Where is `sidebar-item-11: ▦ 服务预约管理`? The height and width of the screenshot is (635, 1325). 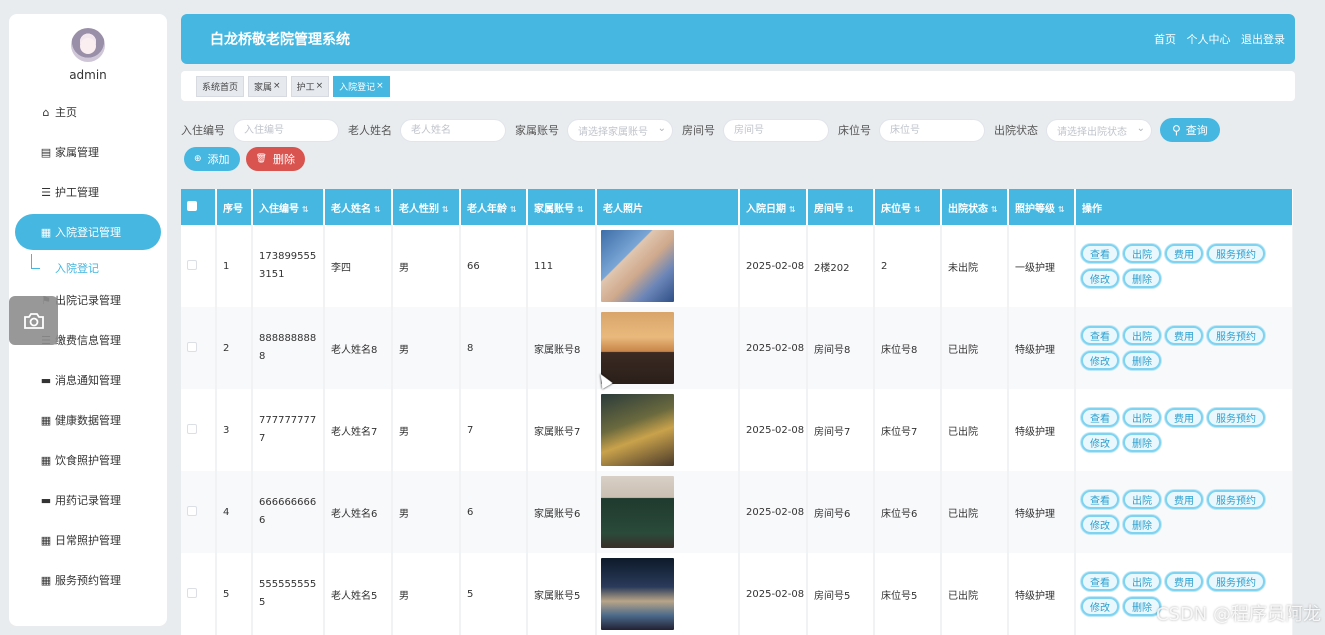 sidebar-item-11: ▦ 服务预约管理 is located at coordinates (88, 580).